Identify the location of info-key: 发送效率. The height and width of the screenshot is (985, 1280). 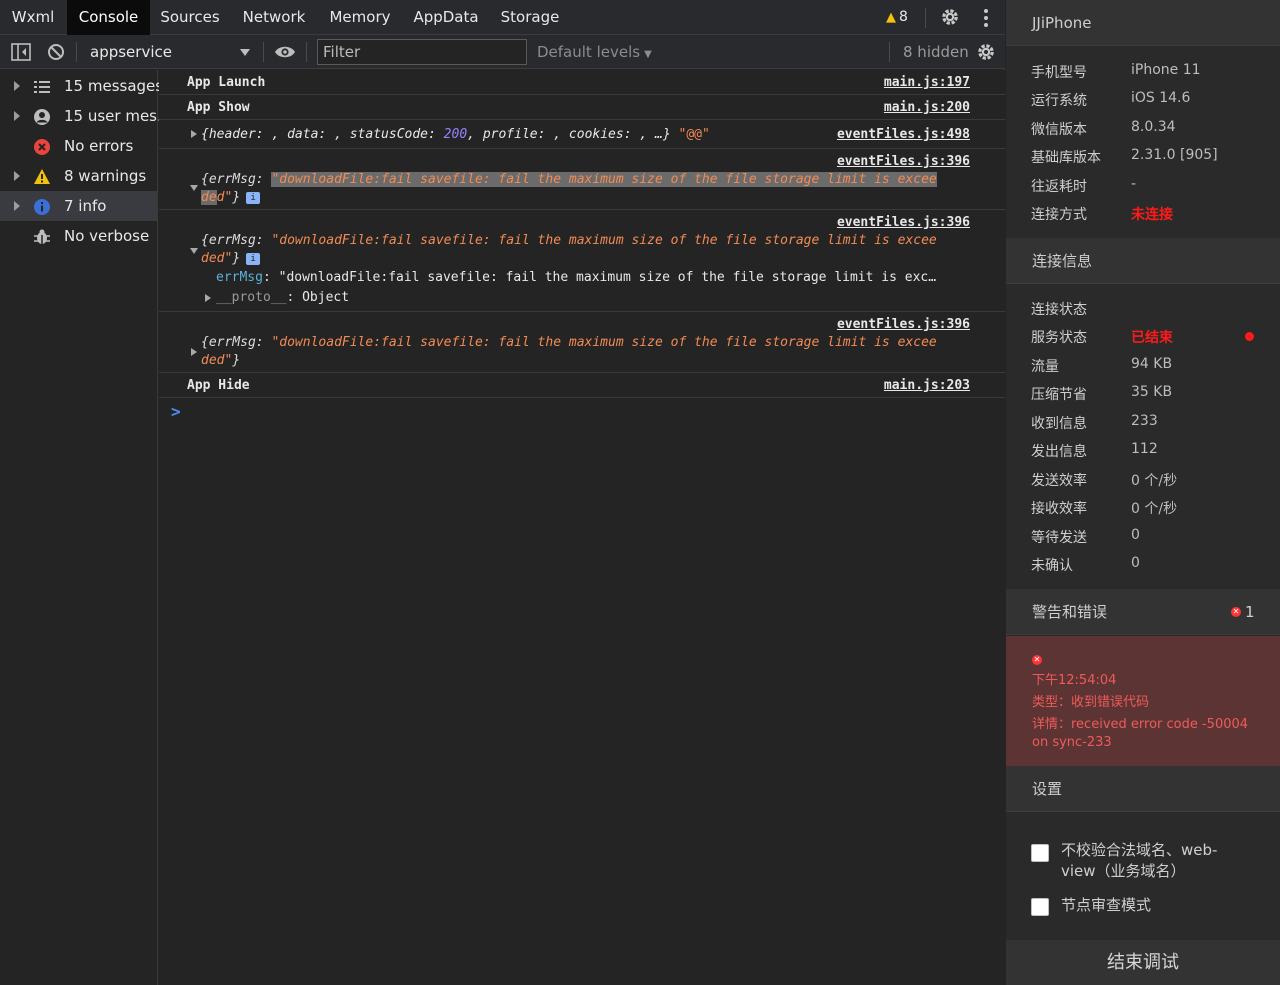
(1059, 481).